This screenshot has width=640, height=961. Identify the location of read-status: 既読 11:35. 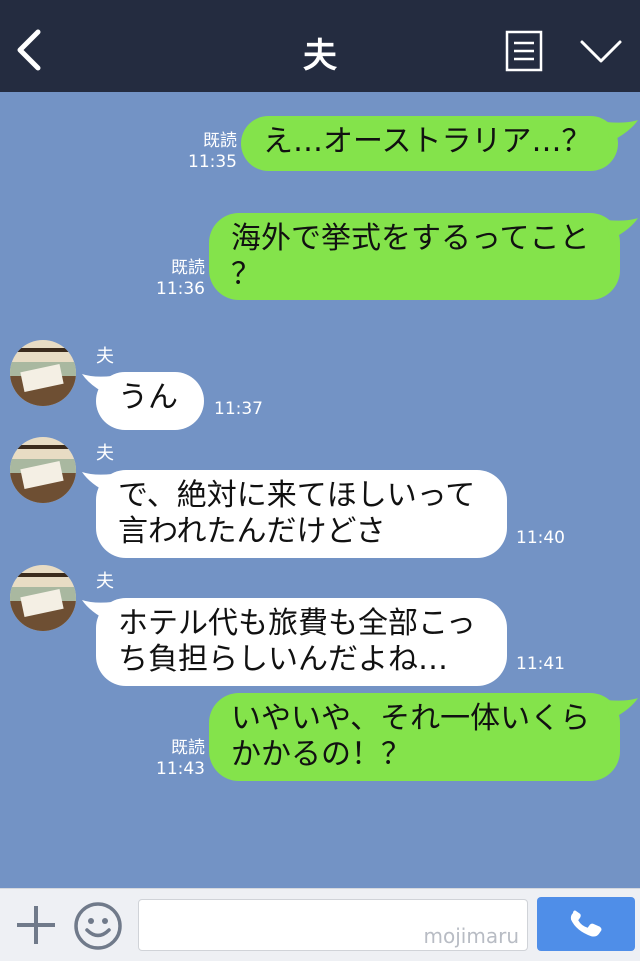
(209, 152).